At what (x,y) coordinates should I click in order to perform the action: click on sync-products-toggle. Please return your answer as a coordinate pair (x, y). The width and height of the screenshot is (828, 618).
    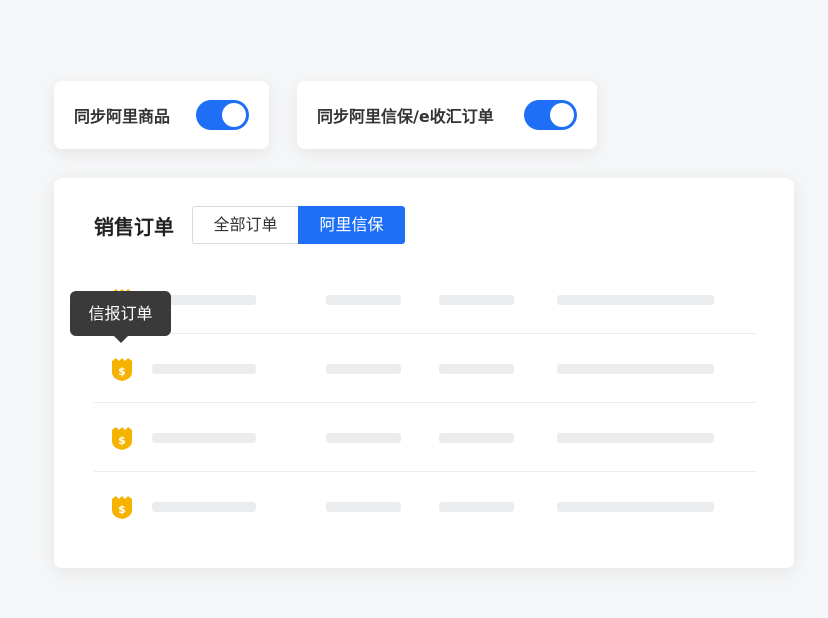
    Looking at the image, I should click on (222, 115).